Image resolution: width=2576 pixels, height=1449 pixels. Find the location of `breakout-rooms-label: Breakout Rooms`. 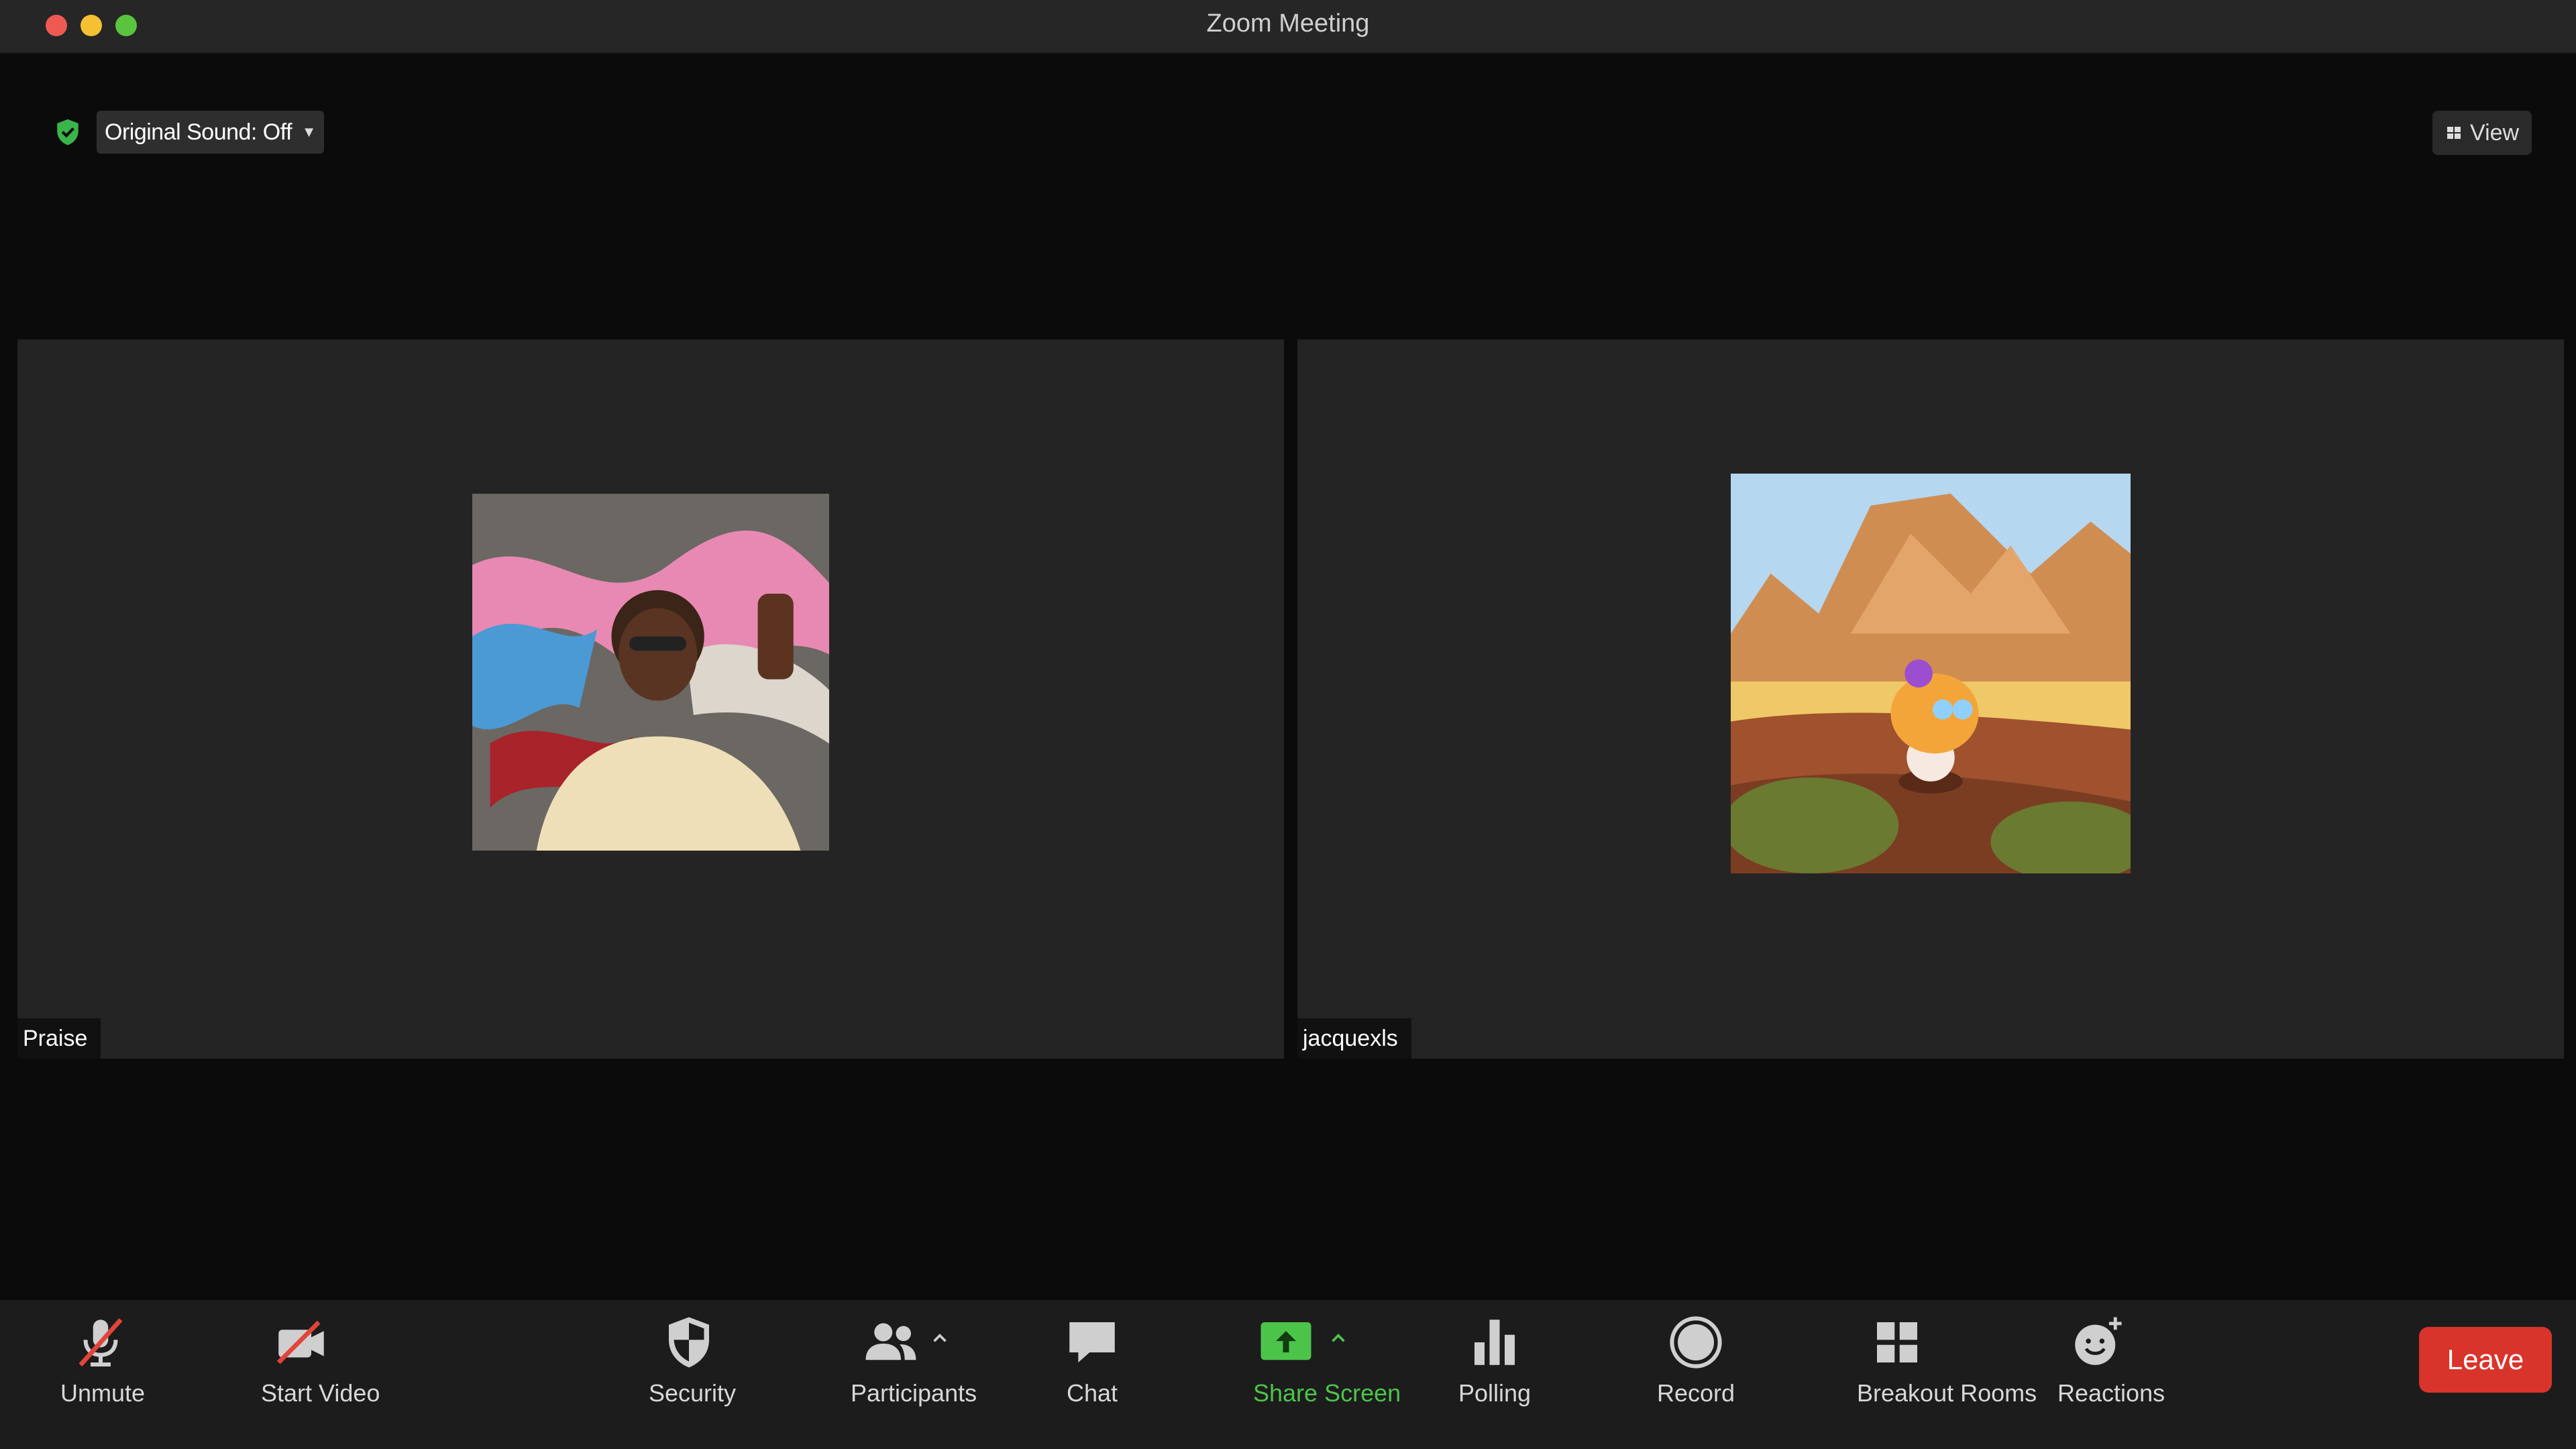

breakout-rooms-label: Breakout Rooms is located at coordinates (1947, 1393).